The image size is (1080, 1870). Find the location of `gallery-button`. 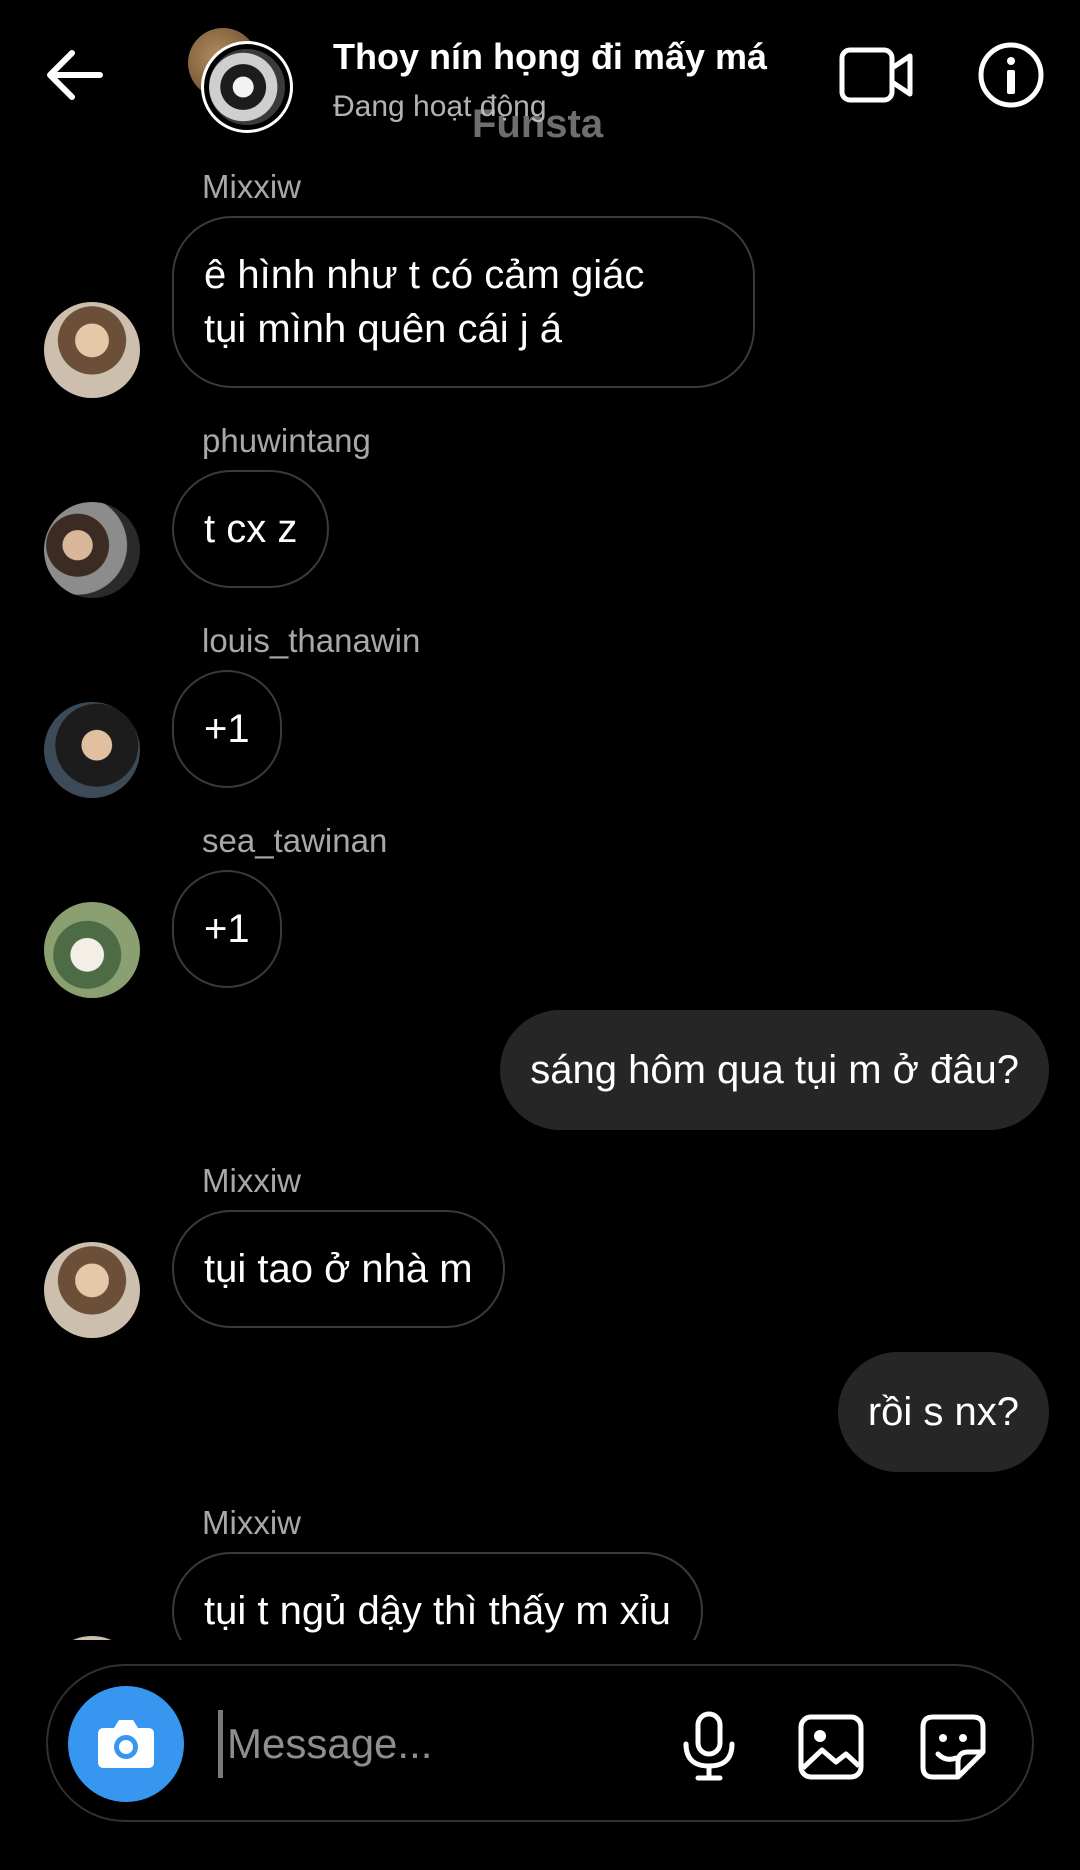

gallery-button is located at coordinates (831, 1747).